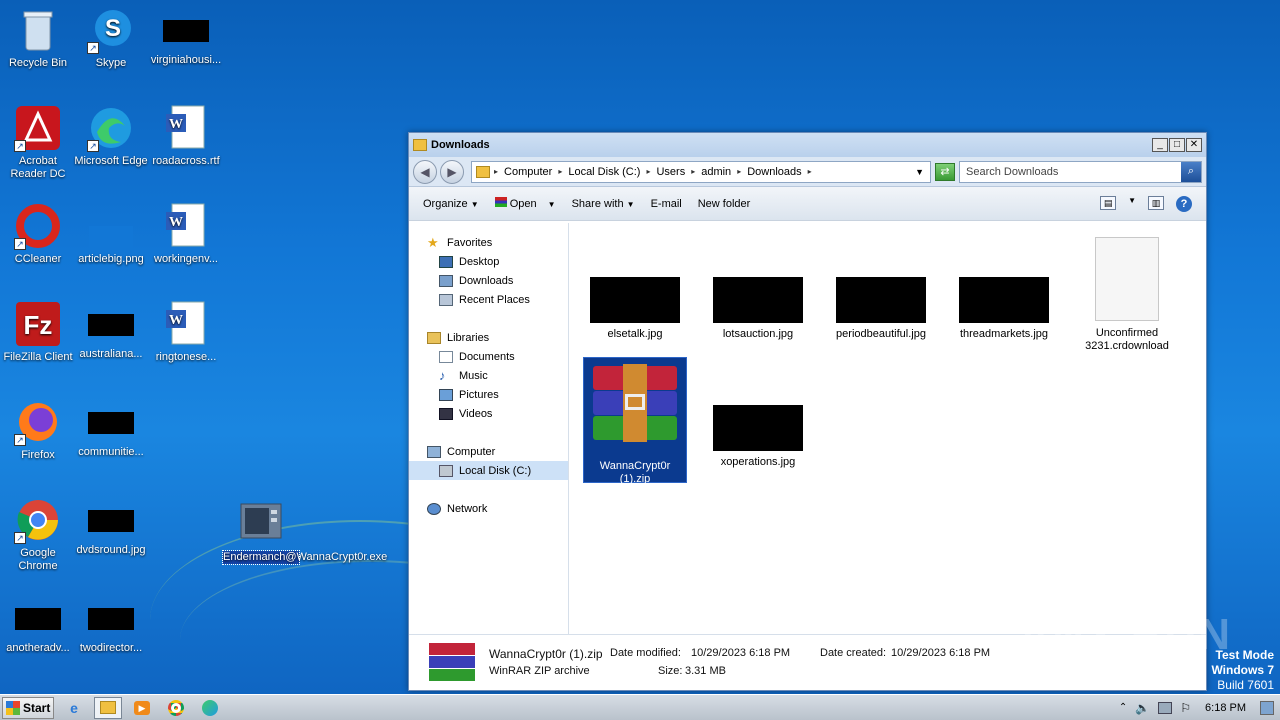  What do you see at coordinates (1156, 202) in the screenshot?
I see `preview-pane-icon: ▥` at bounding box center [1156, 202].